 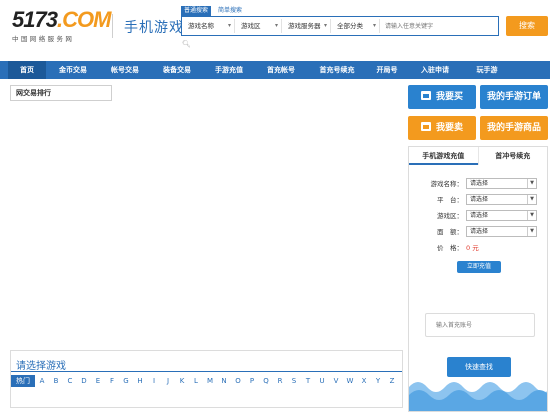 I want to click on recharge-platform-select: 请选择 ▼, so click(x=501, y=199).